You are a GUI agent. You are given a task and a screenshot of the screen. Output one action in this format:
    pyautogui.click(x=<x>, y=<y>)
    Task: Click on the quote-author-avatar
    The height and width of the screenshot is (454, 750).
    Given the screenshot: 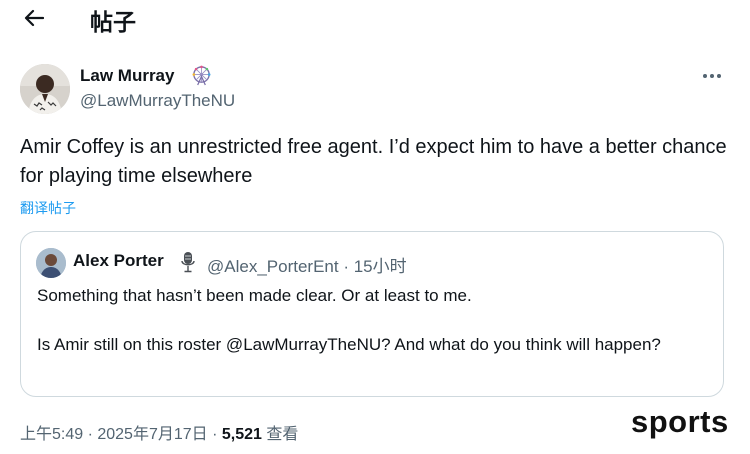 What is the action you would take?
    pyautogui.click(x=51, y=263)
    